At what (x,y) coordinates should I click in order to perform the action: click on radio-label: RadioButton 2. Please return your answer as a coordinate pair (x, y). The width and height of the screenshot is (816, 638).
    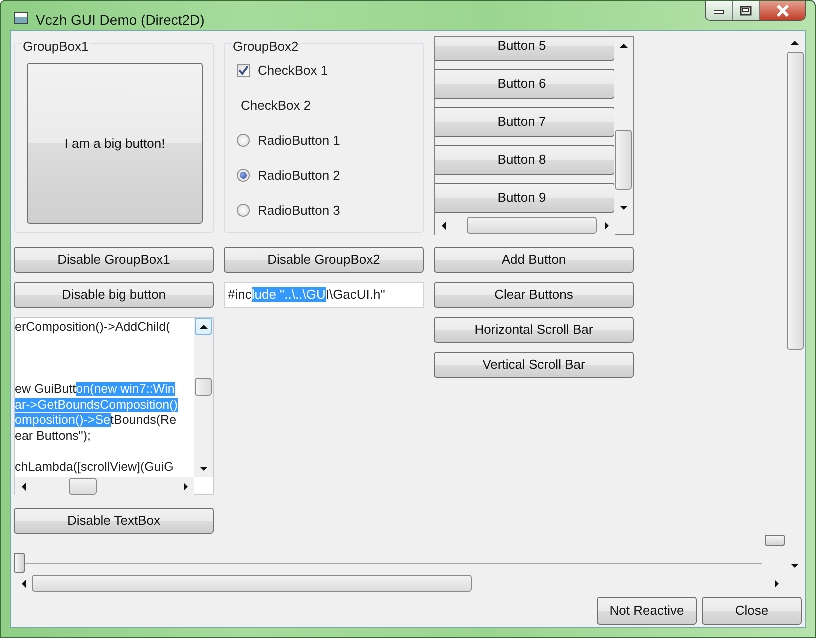
    Looking at the image, I should click on (299, 175).